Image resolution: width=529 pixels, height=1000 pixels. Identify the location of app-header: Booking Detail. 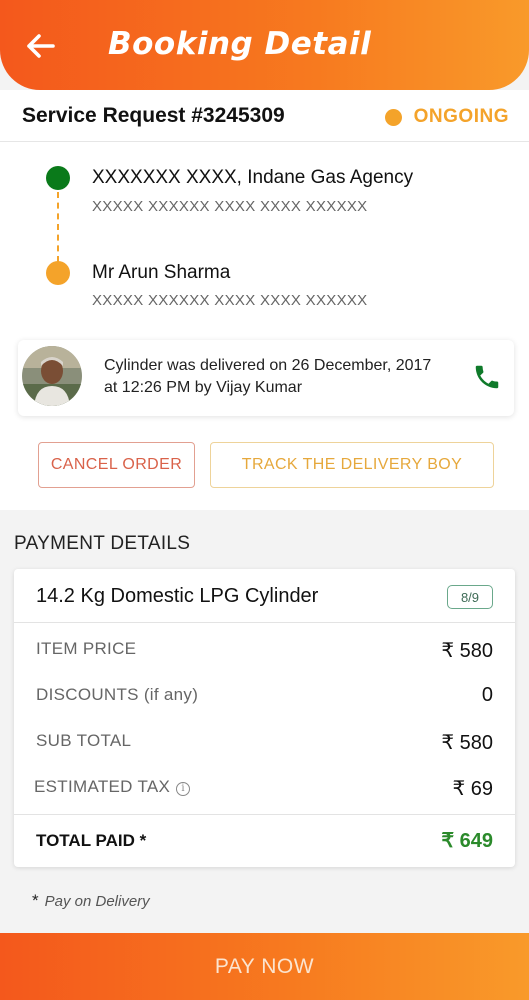
(264, 45).